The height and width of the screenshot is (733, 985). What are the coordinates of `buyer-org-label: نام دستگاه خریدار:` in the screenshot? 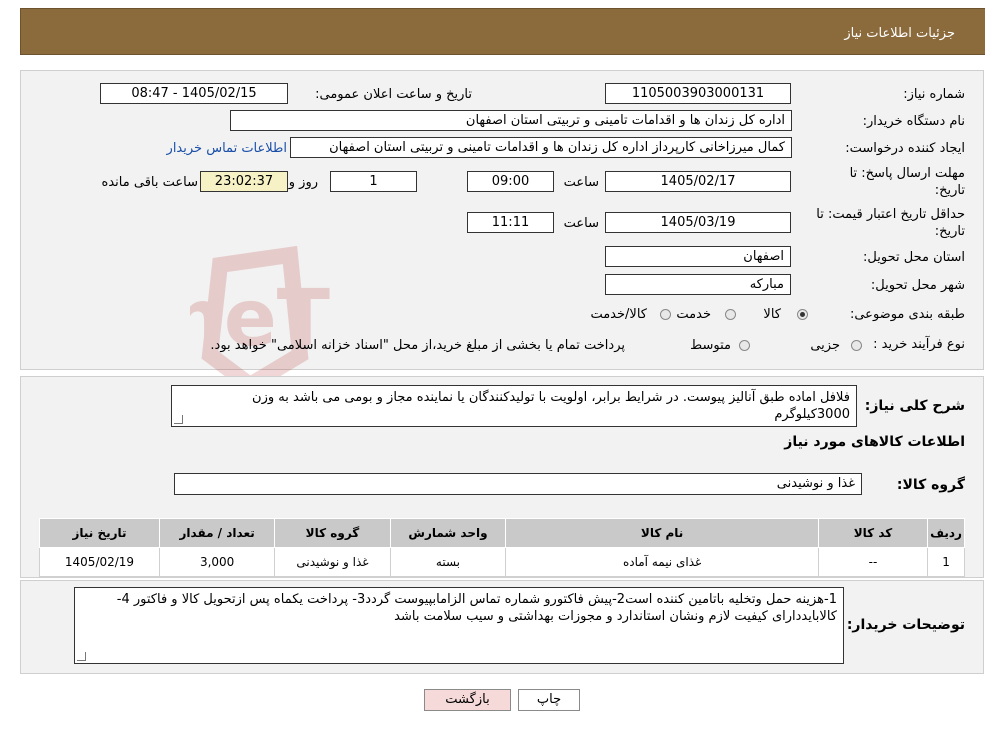 It's located at (913, 121).